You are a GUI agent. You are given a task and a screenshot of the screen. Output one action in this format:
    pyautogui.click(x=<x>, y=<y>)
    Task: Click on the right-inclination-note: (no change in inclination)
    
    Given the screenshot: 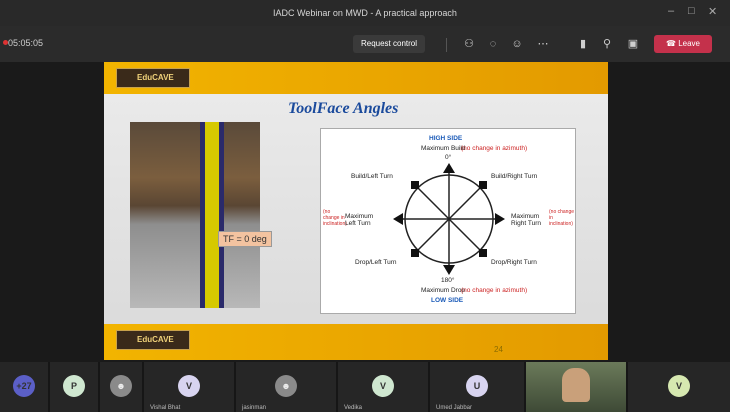 What is the action you would take?
    pyautogui.click(x=562, y=218)
    